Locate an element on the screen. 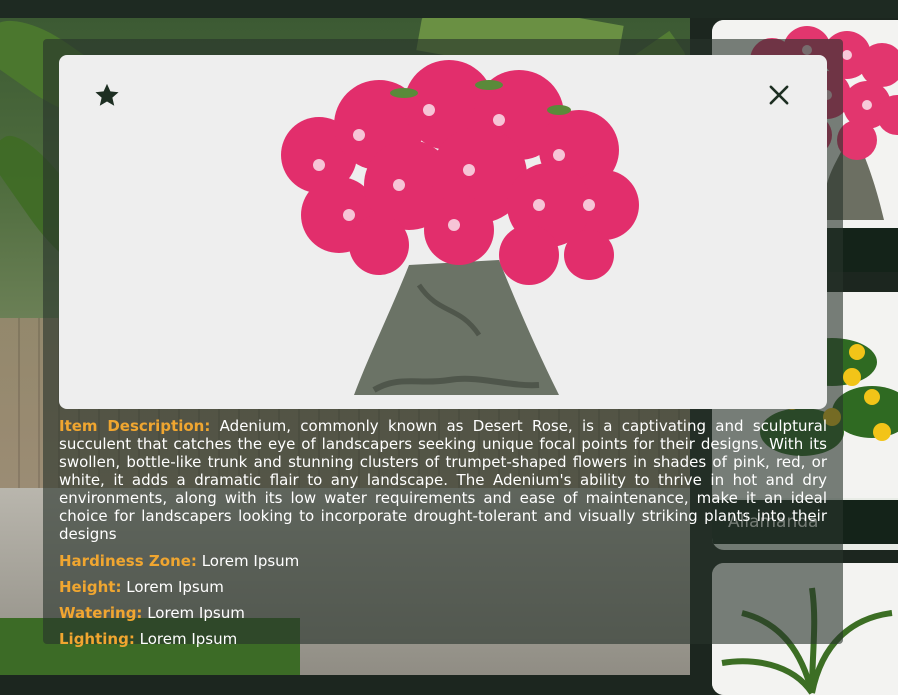 The image size is (898, 695). favorite-button is located at coordinates (107, 95).